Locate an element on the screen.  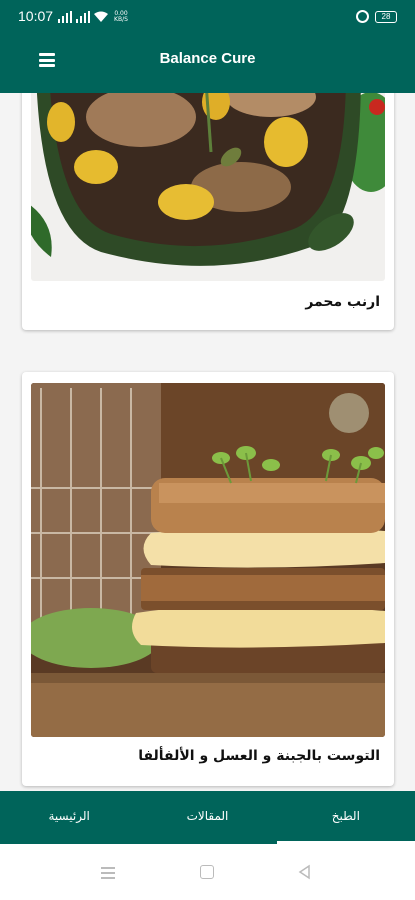
status-left-icons: 0.00 KB/S is located at coordinates (94, 17).